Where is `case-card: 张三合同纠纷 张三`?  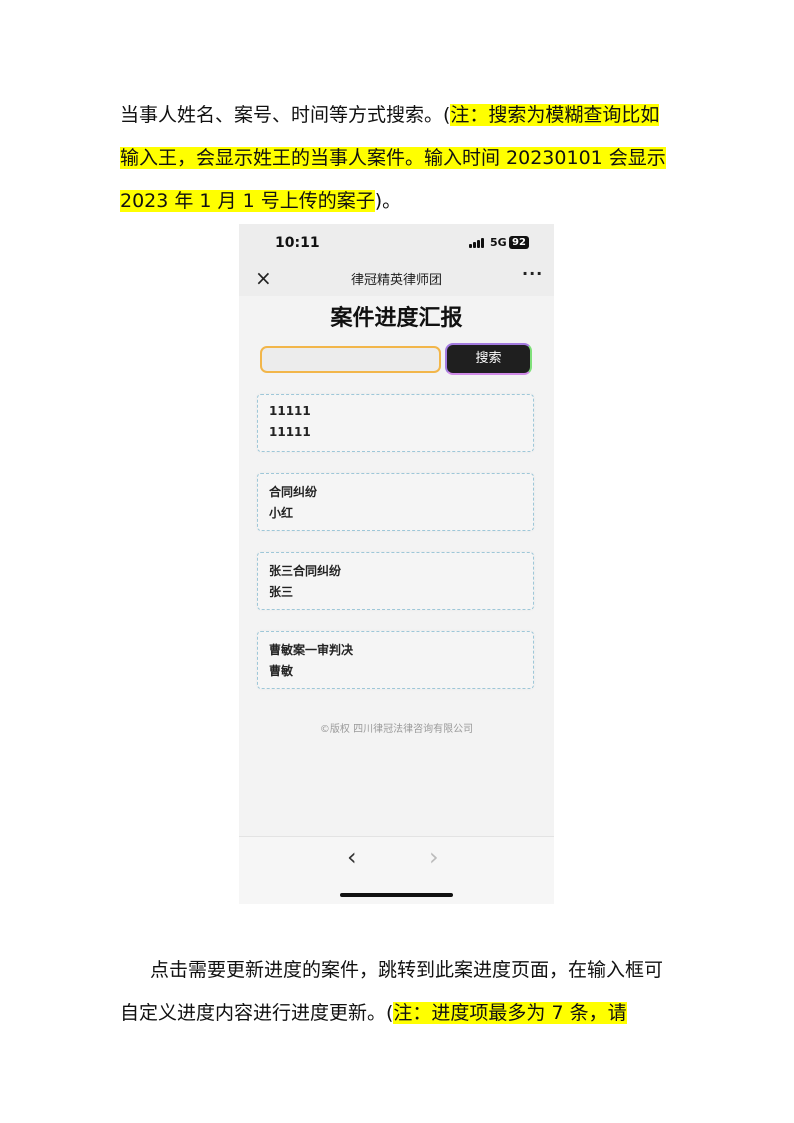 case-card: 张三合同纠纷 张三 is located at coordinates (395, 581).